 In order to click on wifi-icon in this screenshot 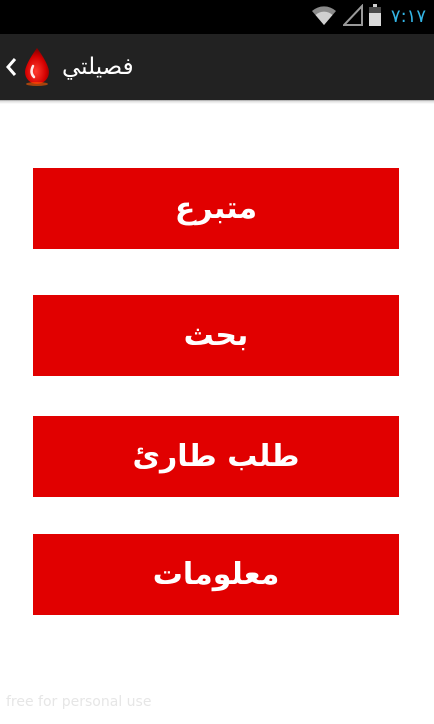, I will do `click(324, 17)`.